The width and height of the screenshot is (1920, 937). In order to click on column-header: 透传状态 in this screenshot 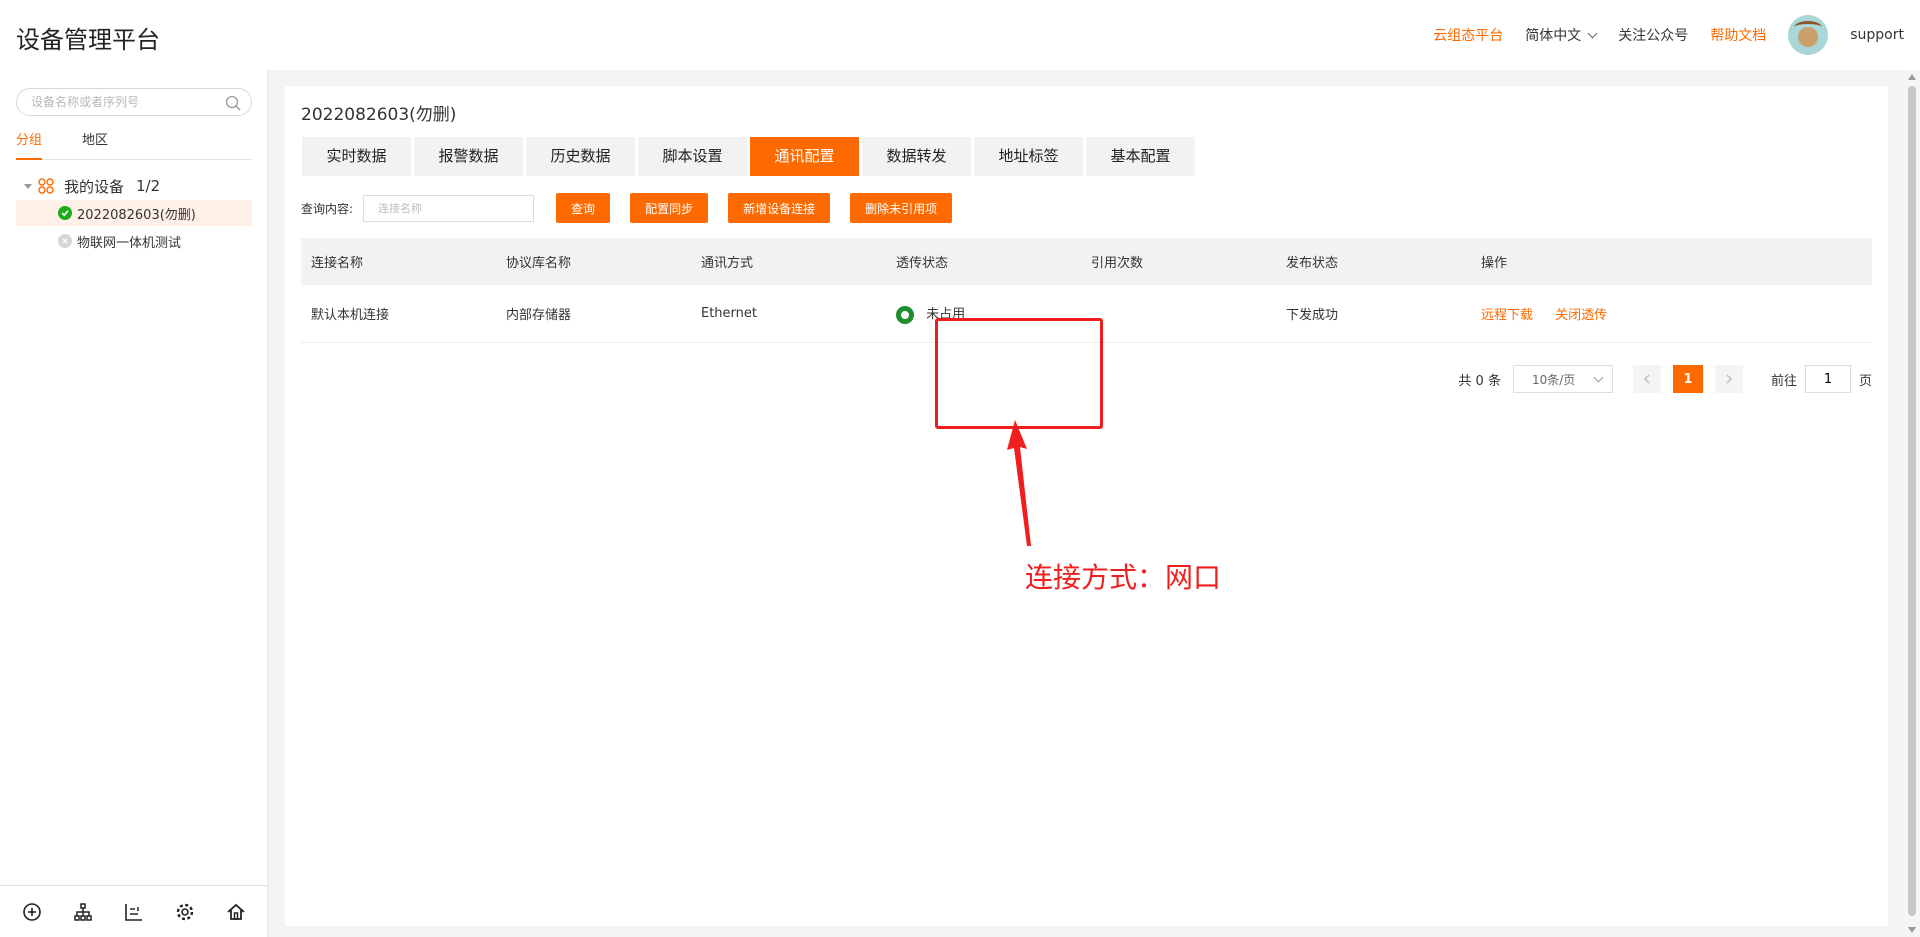, I will do `click(922, 263)`.